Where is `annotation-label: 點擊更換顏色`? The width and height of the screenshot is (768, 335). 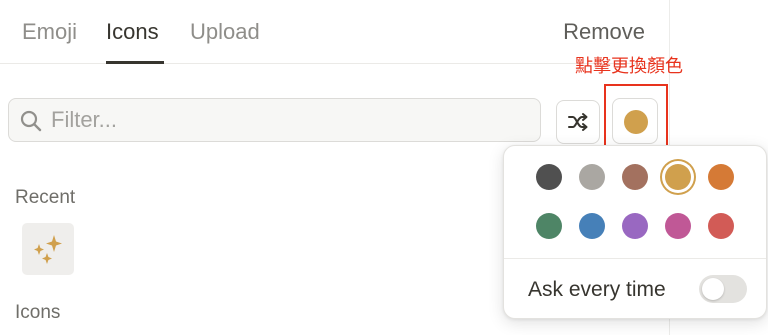 annotation-label: 點擊更換顏色 is located at coordinates (629, 66).